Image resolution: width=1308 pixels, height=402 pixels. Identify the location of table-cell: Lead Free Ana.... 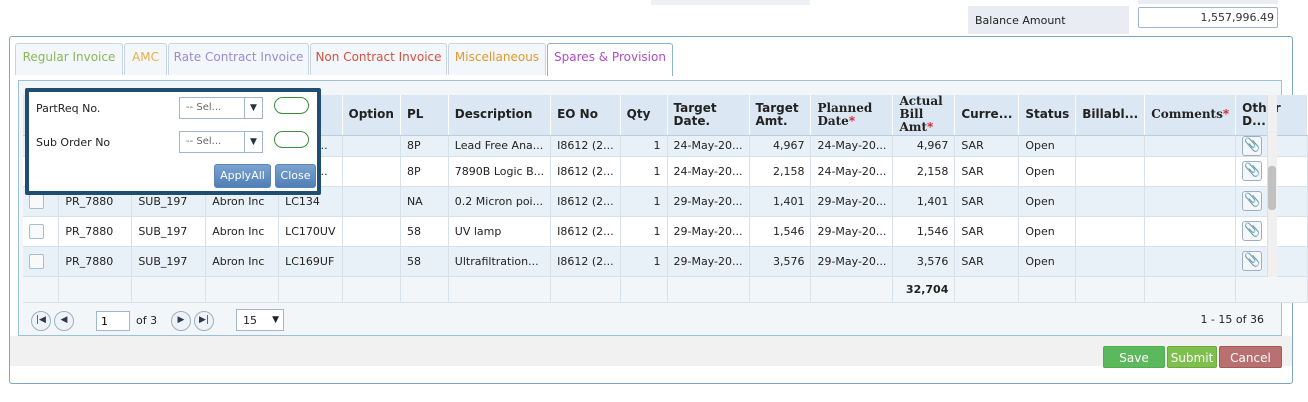
(500, 146).